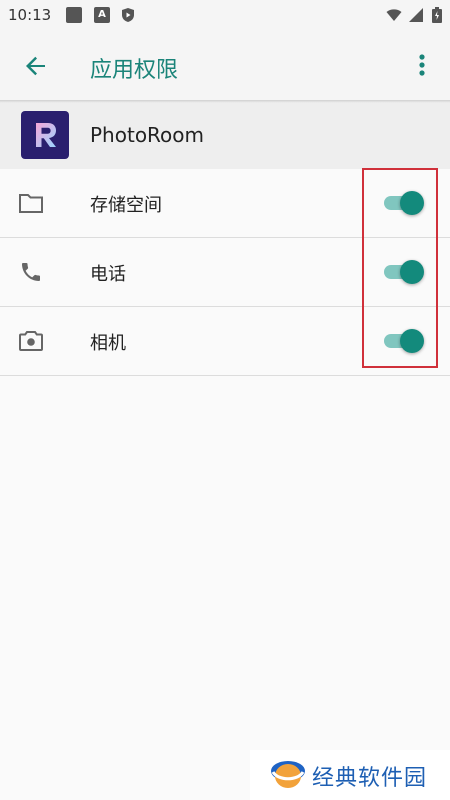 Image resolution: width=450 pixels, height=800 pixels. I want to click on square-notification-icon, so click(74, 15).